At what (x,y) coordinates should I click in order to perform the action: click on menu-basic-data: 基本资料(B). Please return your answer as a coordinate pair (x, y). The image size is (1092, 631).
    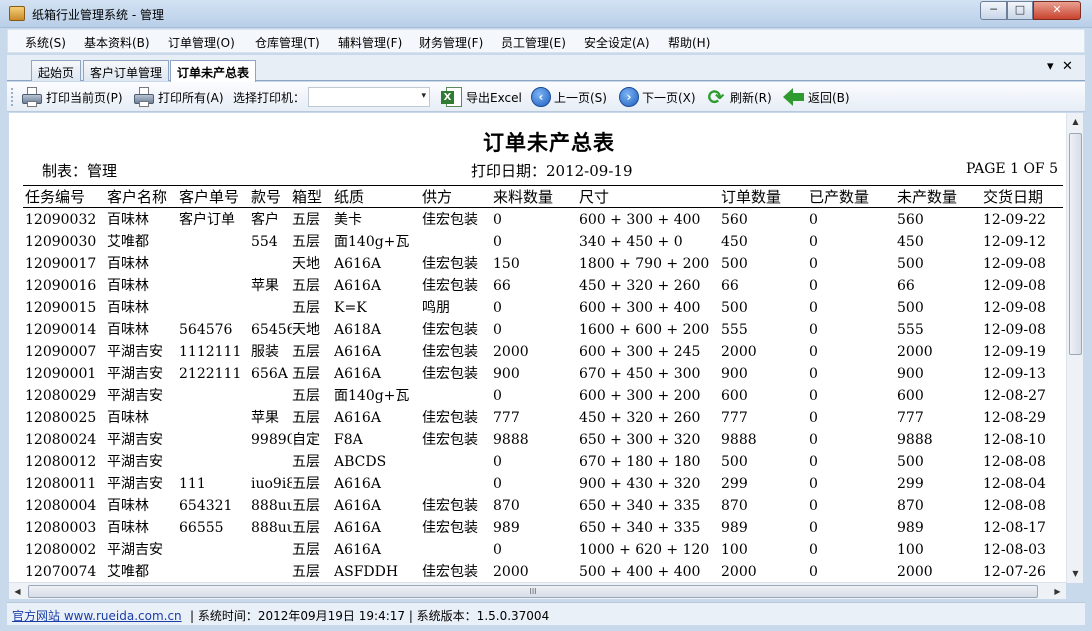
    Looking at the image, I should click on (117, 42).